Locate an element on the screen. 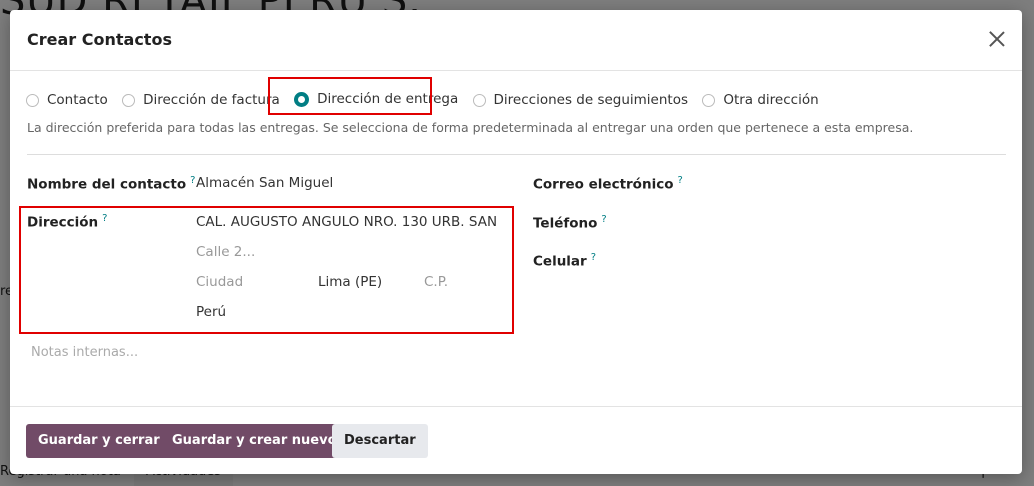  radio-otra-direccion: Otra dirección is located at coordinates (760, 100).